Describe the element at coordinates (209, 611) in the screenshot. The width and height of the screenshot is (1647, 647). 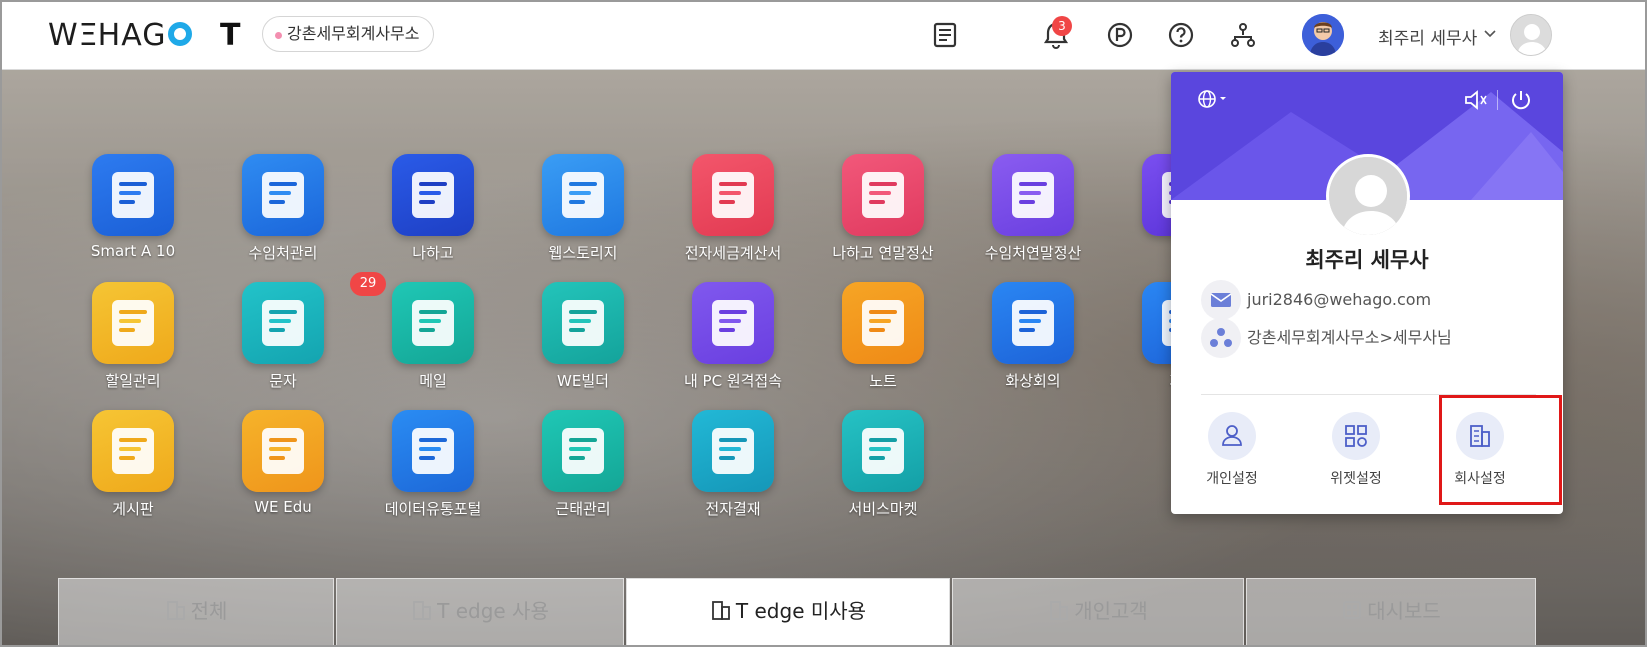
I see `tab-label: 전체` at that location.